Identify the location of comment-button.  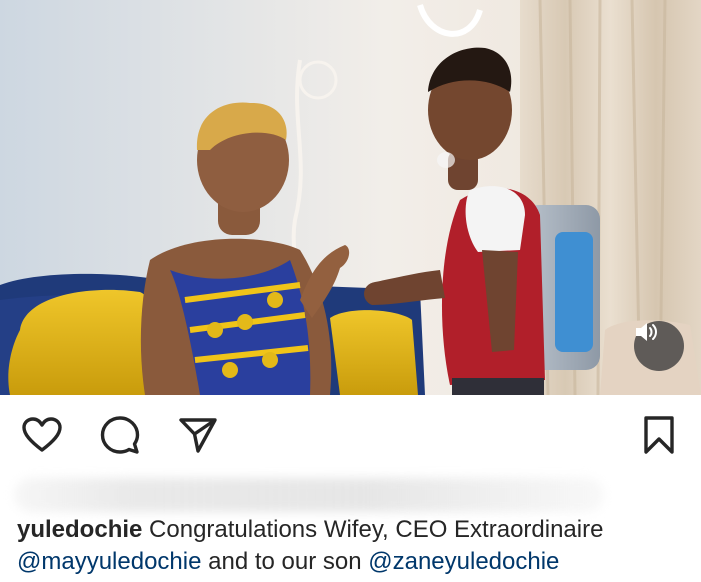
(120, 435).